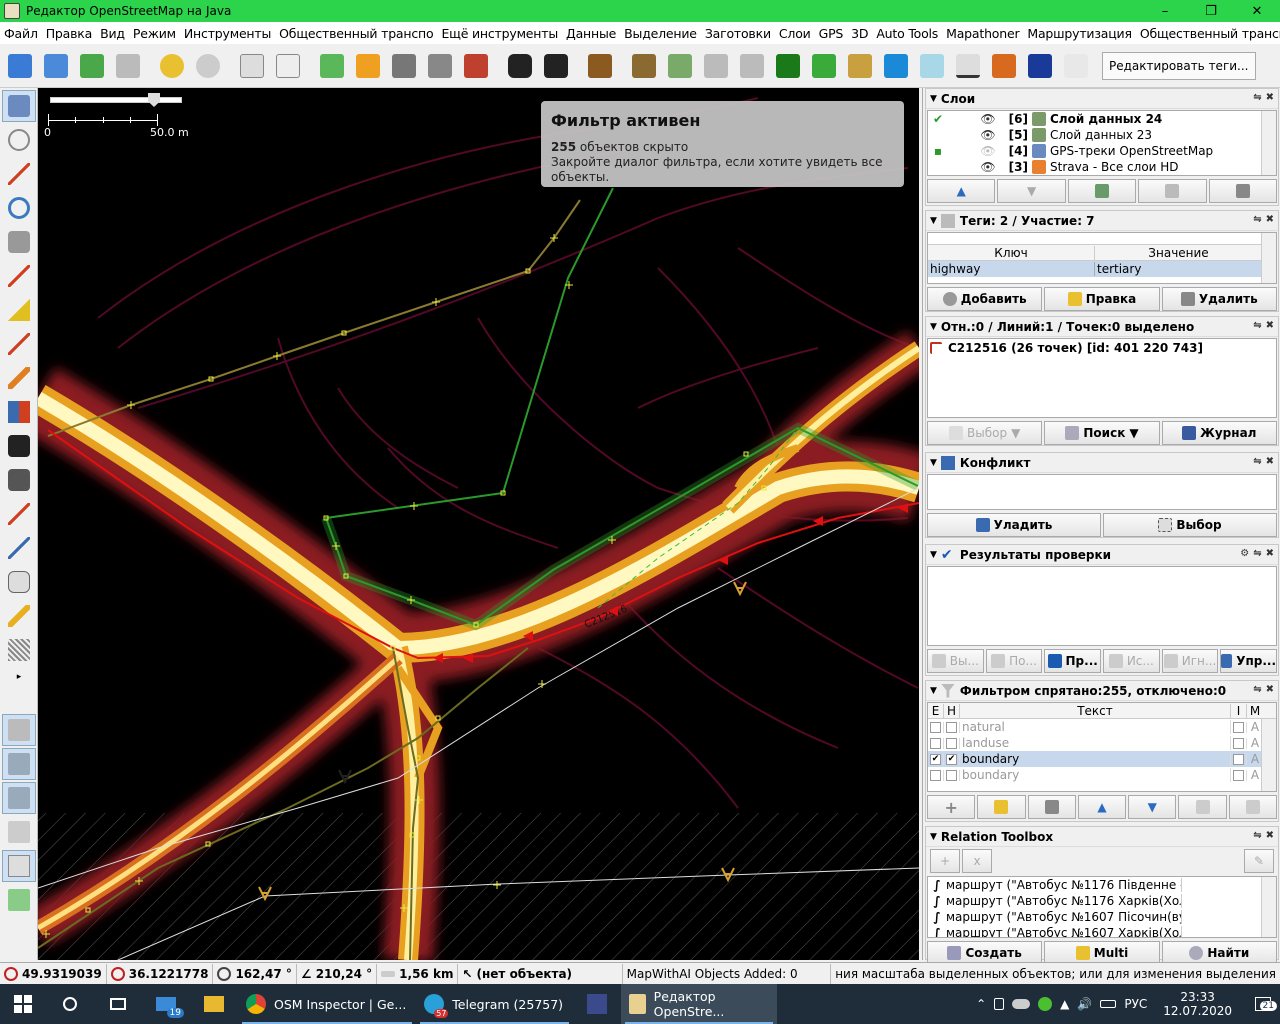  I want to click on parallel-icon, so click(19, 344).